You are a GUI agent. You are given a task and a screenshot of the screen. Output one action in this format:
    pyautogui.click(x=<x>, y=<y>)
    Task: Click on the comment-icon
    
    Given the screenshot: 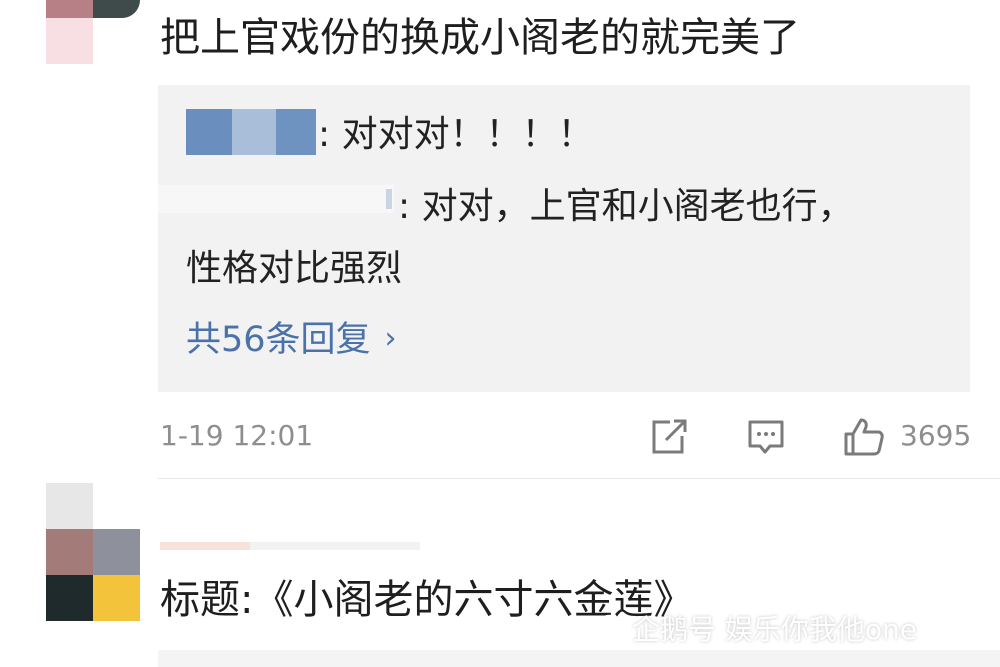 What is the action you would take?
    pyautogui.click(x=766, y=437)
    